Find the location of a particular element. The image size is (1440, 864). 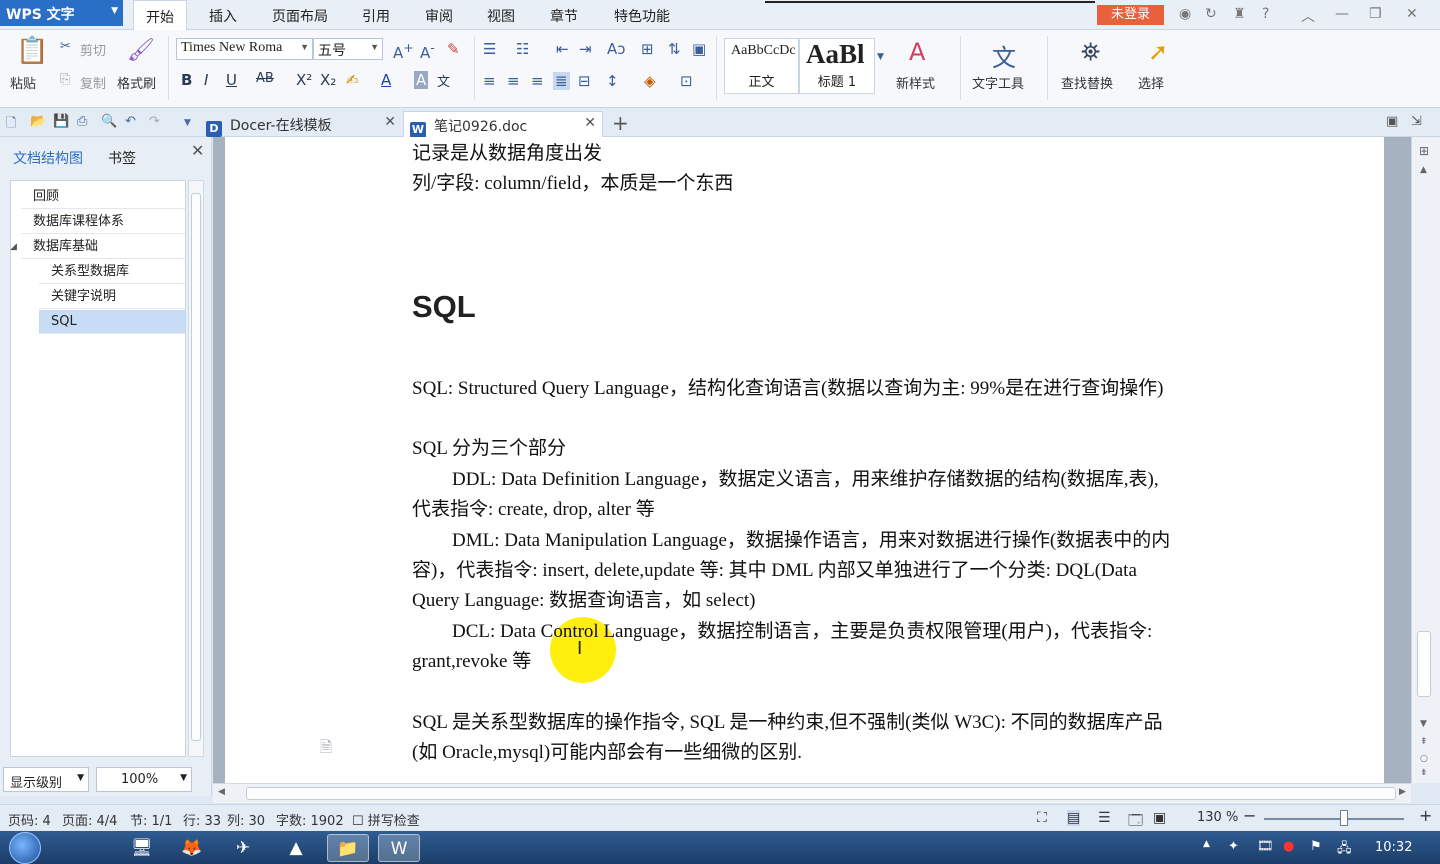

taskbar-clock: 10:32 is located at coordinates (1393, 847).